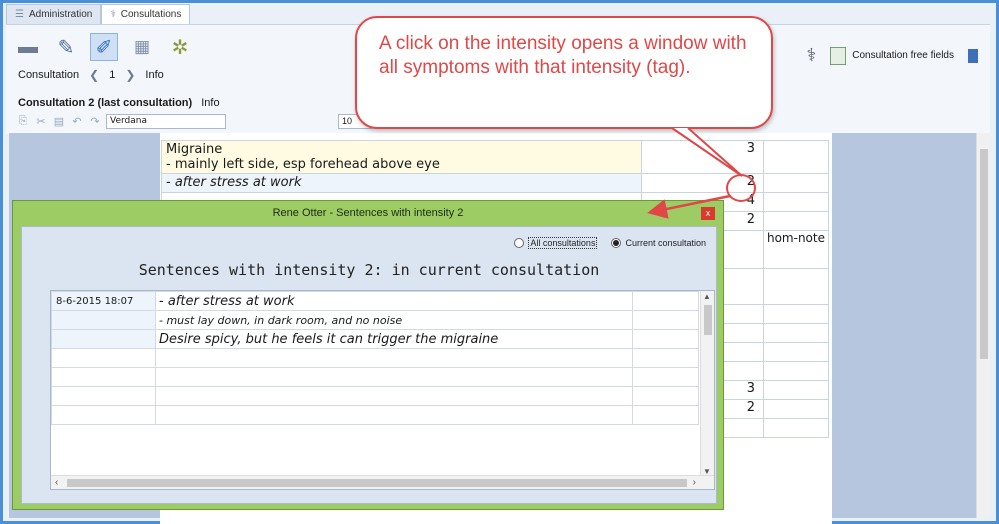 Image resolution: width=999 pixels, height=524 pixels. Describe the element at coordinates (56, 482) in the screenshot. I see `scroll-left-icon: ‹` at that location.